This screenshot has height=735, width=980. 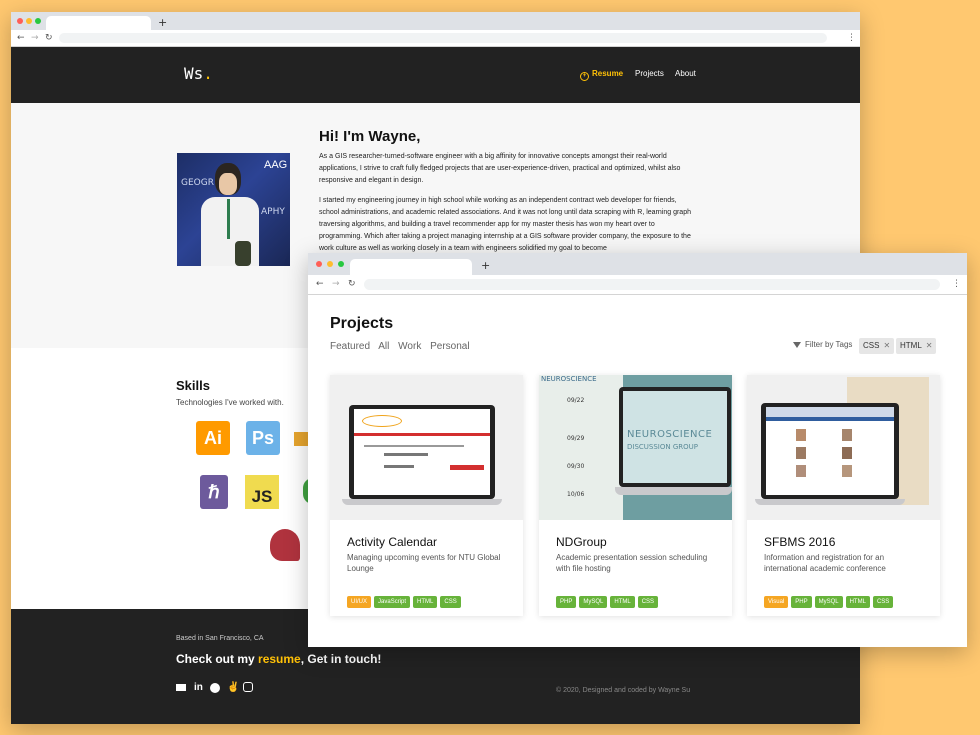 What do you see at coordinates (581, 542) in the screenshot?
I see `card-title: NDGroup` at bounding box center [581, 542].